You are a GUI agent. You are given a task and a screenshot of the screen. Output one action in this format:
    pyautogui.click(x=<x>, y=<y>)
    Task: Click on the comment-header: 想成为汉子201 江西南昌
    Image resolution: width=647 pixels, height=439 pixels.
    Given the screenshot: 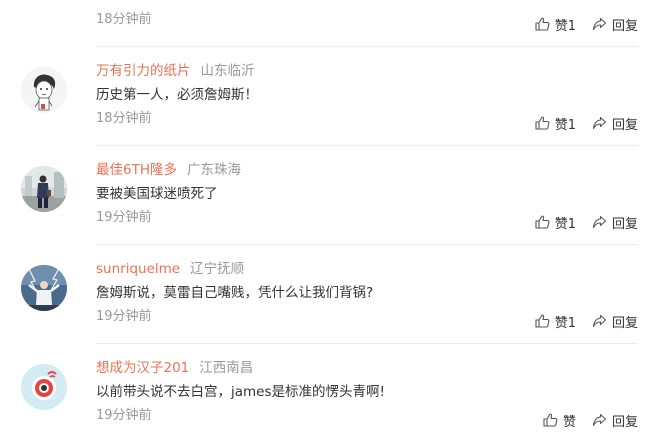 What is the action you would take?
    pyautogui.click(x=174, y=368)
    